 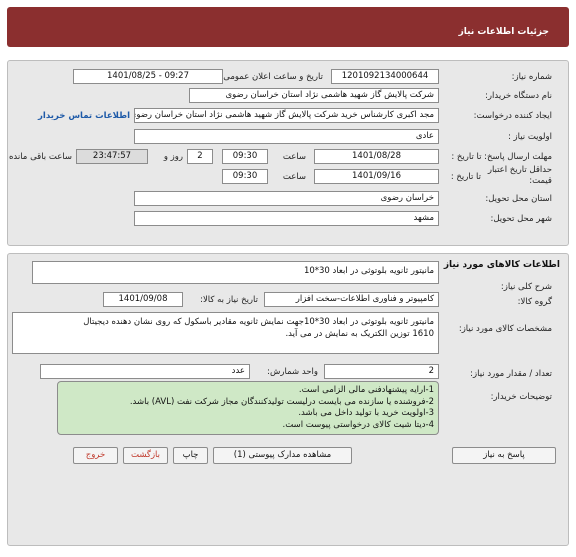 What do you see at coordinates (292, 372) in the screenshot?
I see `unit-label: واحد شمارش:` at bounding box center [292, 372].